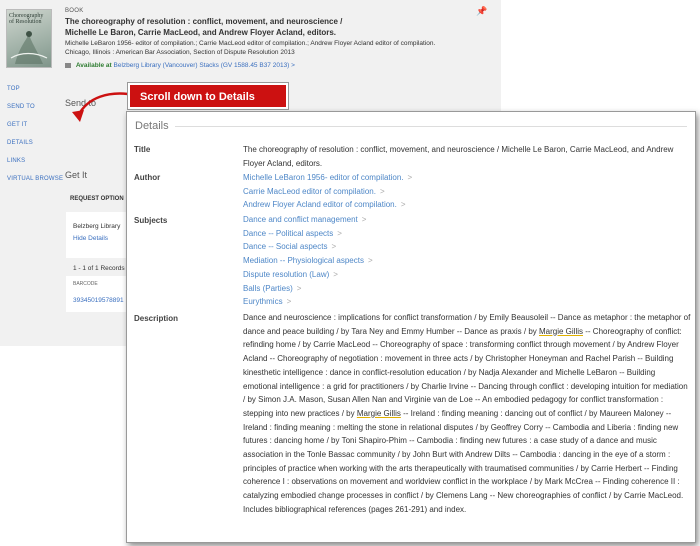 The width and height of the screenshot is (700, 546). I want to click on title-label: Title, so click(142, 149).